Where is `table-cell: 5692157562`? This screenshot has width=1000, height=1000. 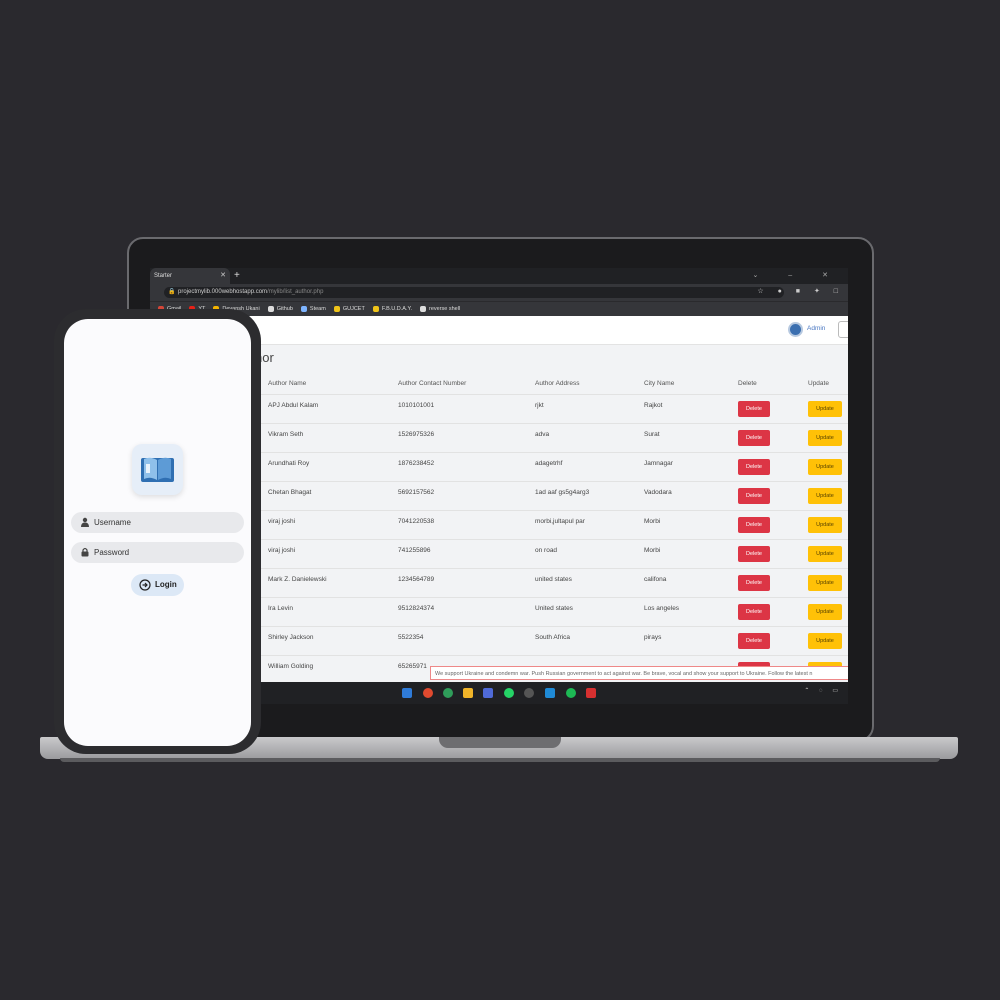
table-cell: 5692157562 is located at coordinates (416, 492).